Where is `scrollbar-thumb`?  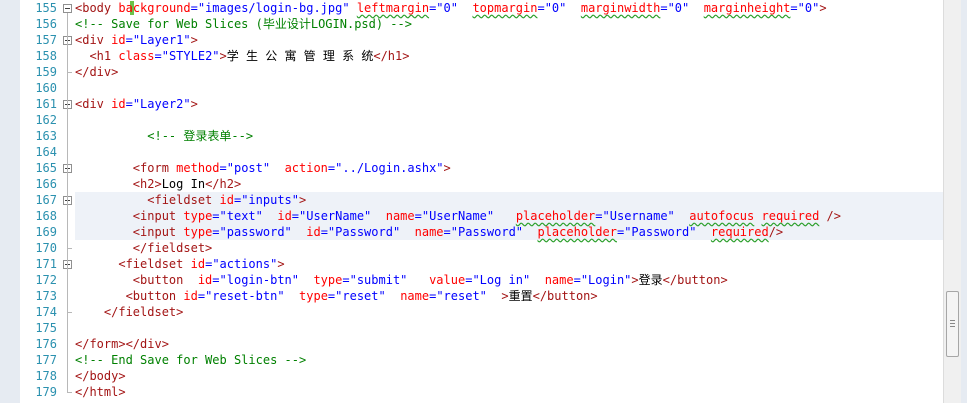
scrollbar-thumb is located at coordinates (952, 324).